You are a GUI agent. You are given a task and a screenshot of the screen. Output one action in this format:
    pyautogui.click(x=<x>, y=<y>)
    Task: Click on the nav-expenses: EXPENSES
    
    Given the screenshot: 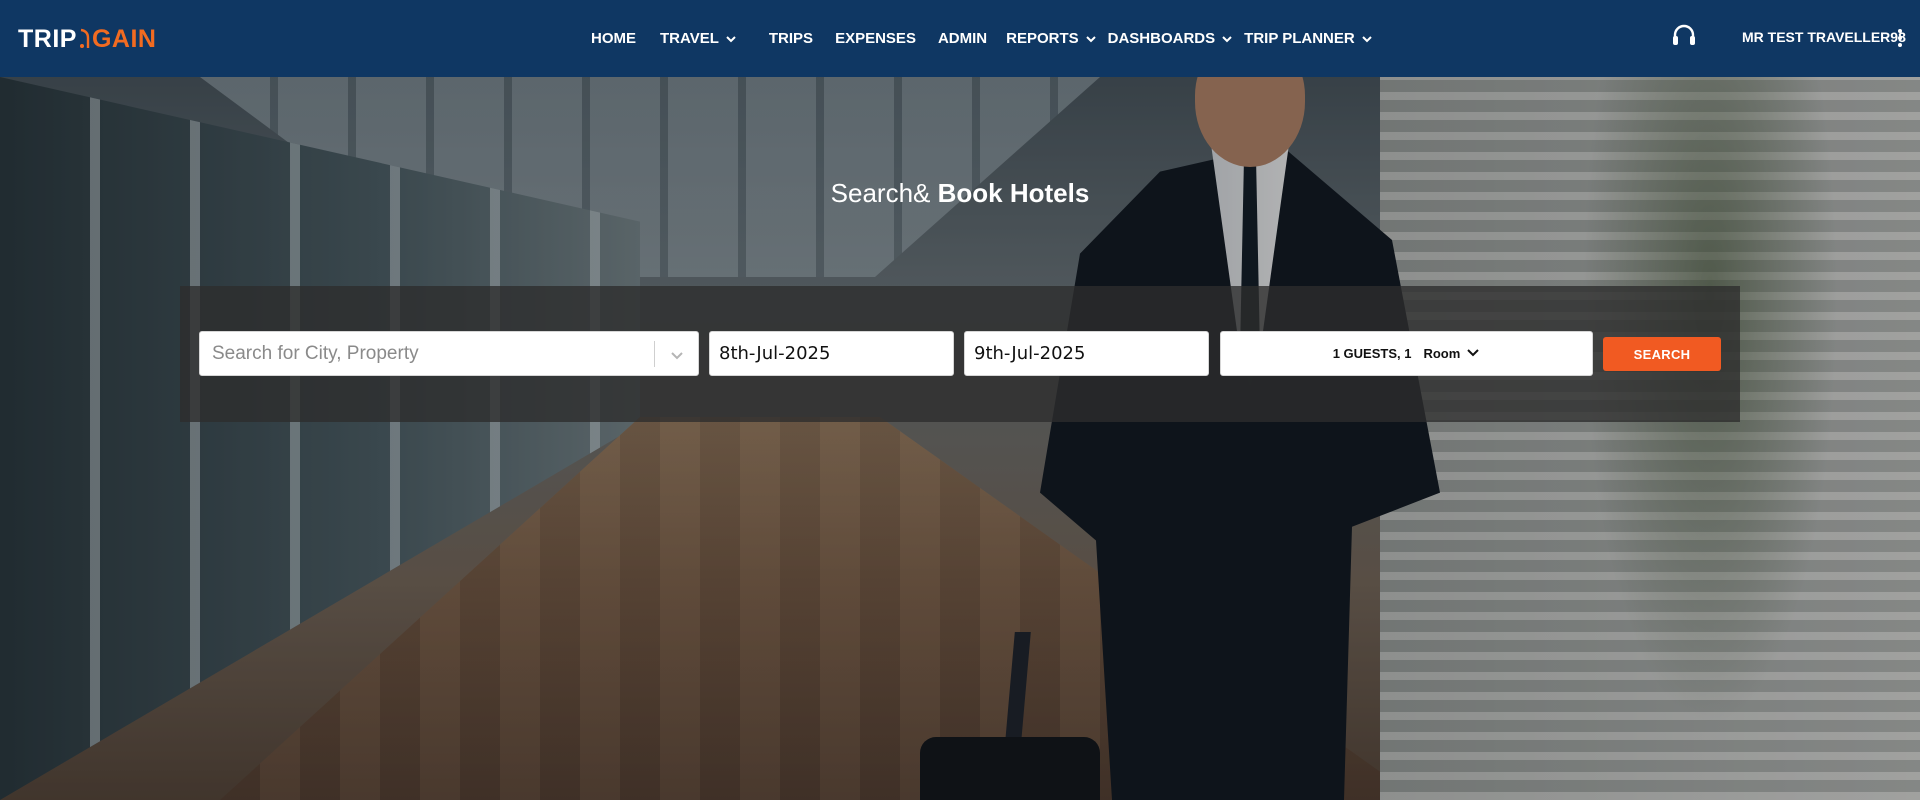 What is the action you would take?
    pyautogui.click(x=875, y=38)
    